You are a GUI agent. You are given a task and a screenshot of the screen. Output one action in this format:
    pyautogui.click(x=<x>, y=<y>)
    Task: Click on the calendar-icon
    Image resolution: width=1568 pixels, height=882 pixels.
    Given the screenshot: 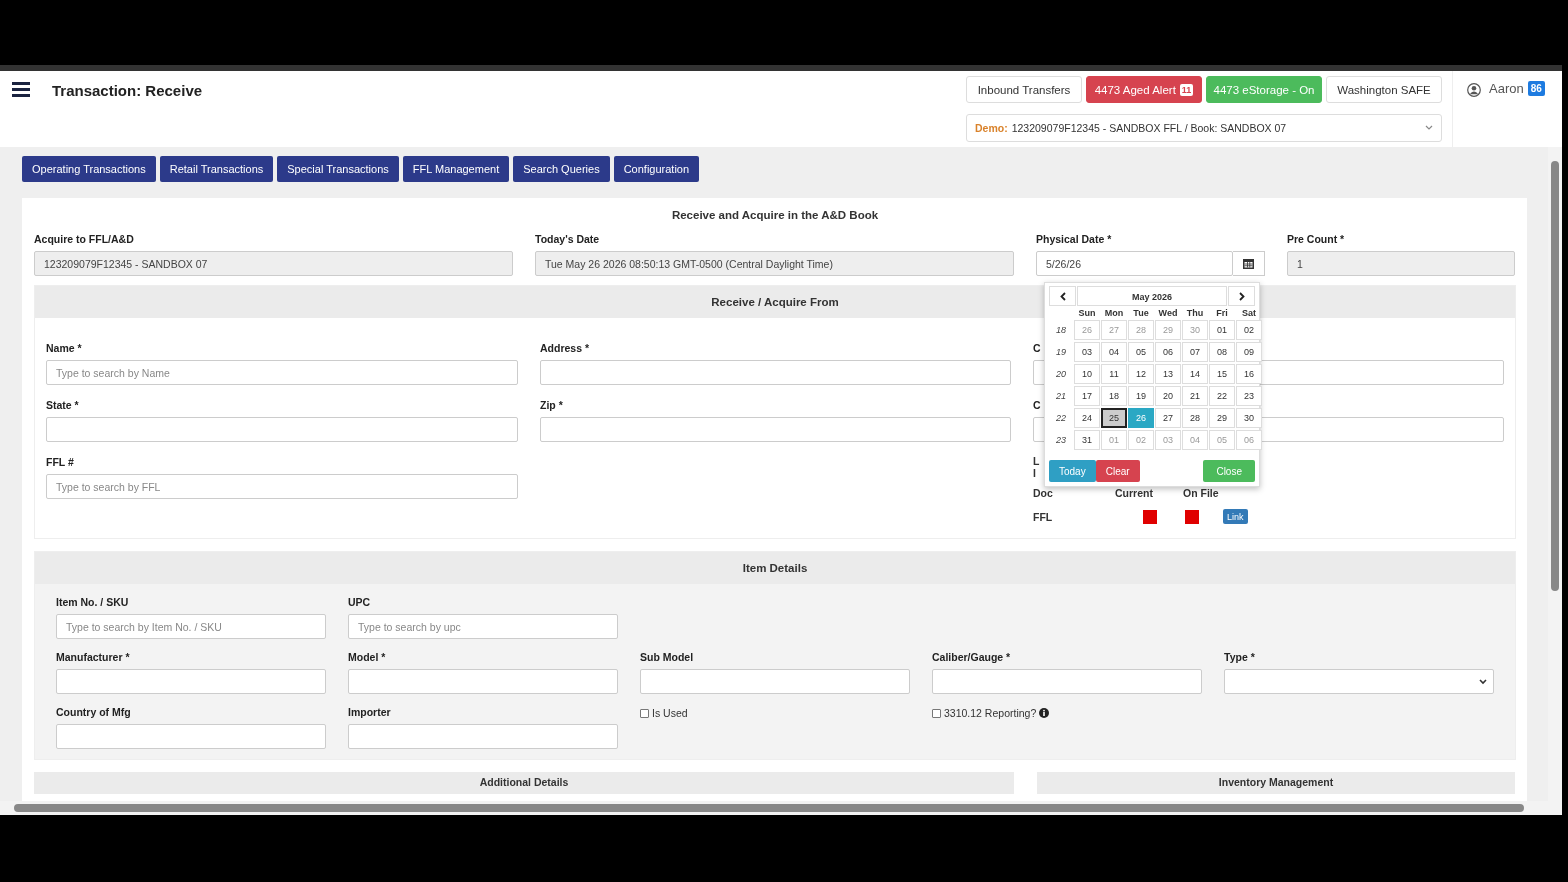 What is the action you would take?
    pyautogui.click(x=1248, y=263)
    